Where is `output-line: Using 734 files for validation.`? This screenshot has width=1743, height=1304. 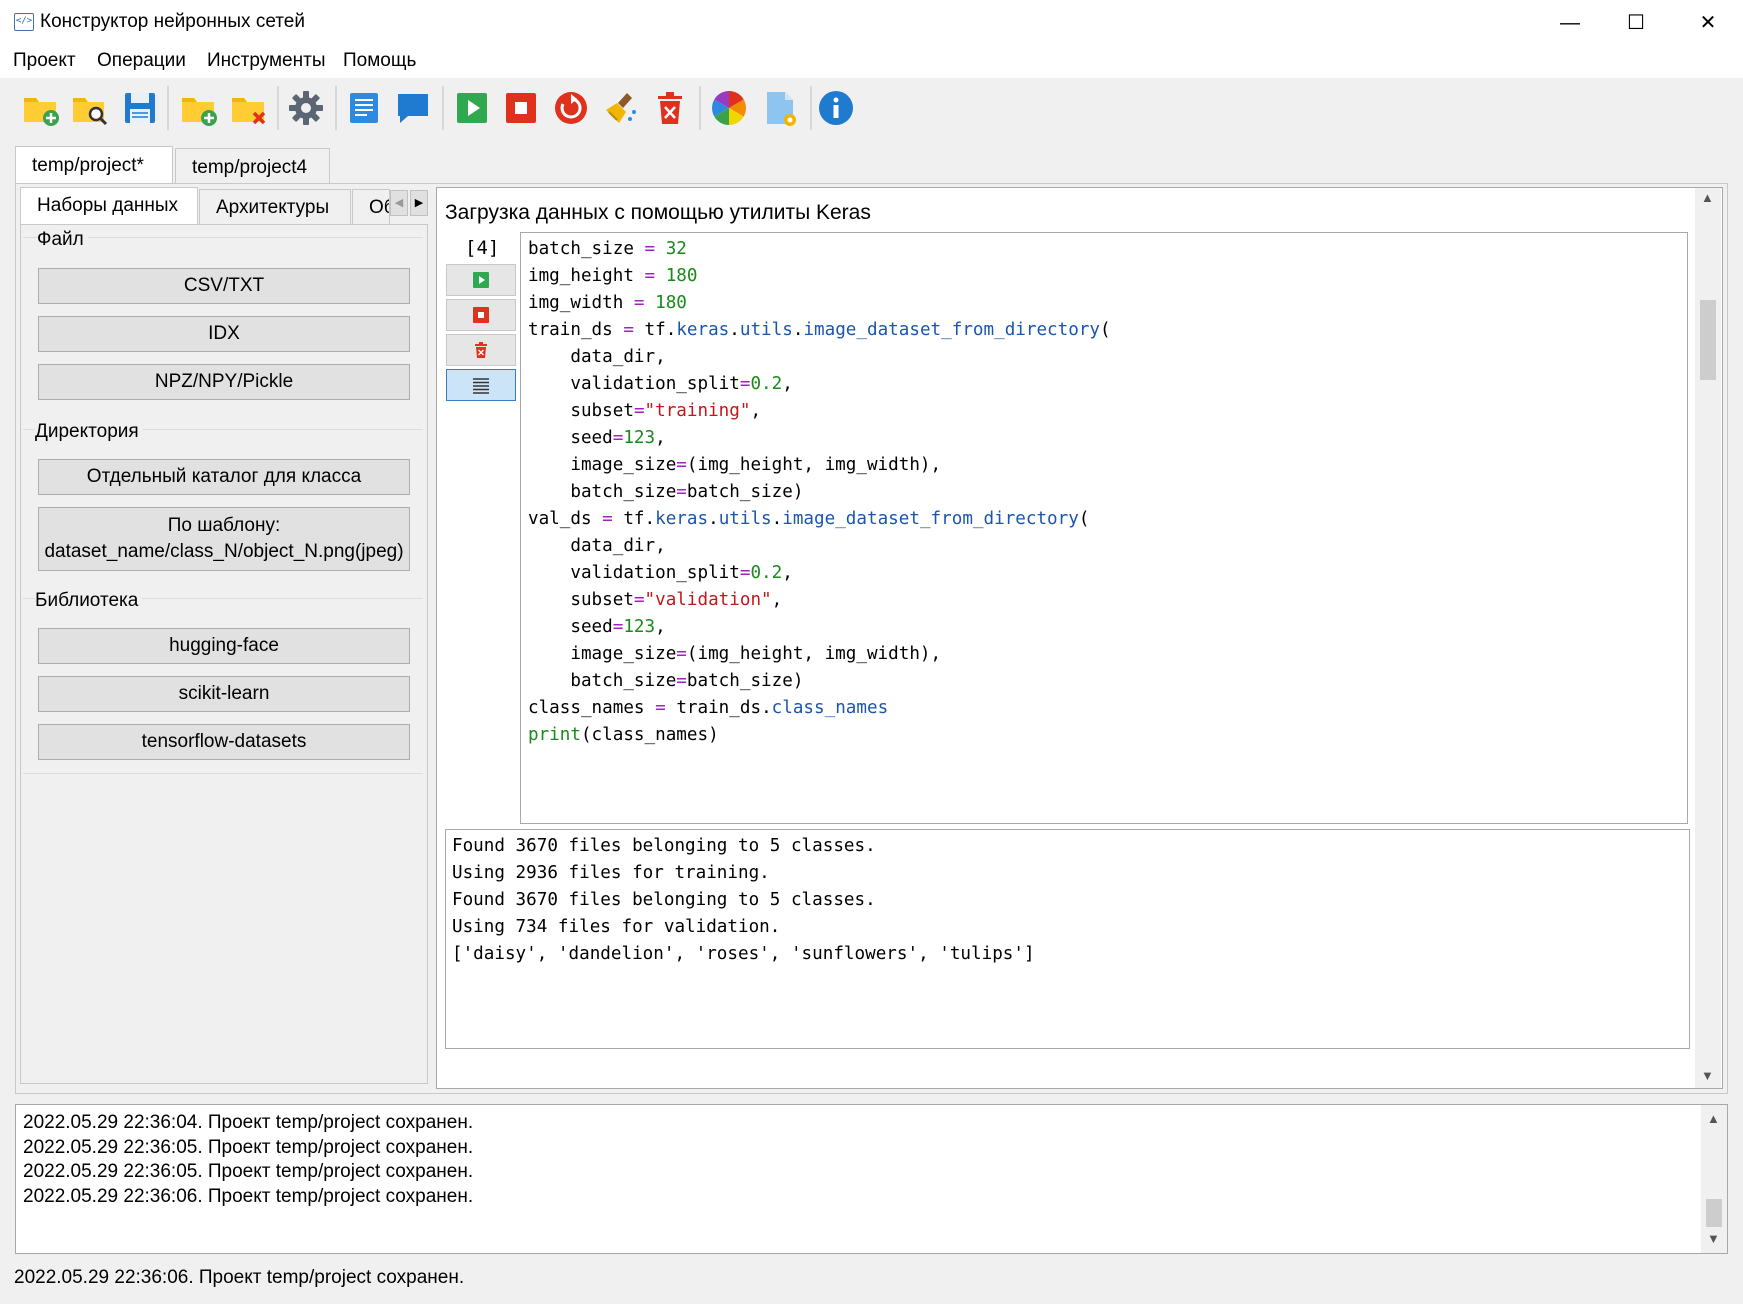 output-line: Using 734 files for validation. is located at coordinates (616, 927).